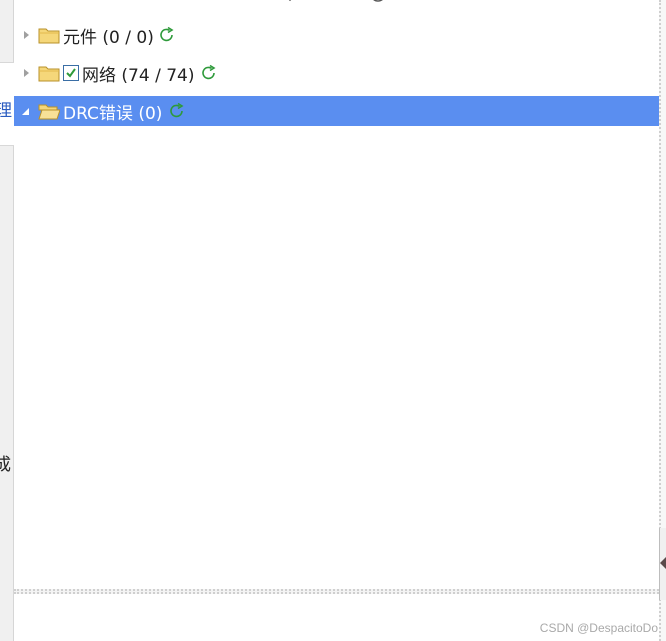 Image resolution: width=666 pixels, height=641 pixels. I want to click on left-tab-label: 理, so click(6, 108).